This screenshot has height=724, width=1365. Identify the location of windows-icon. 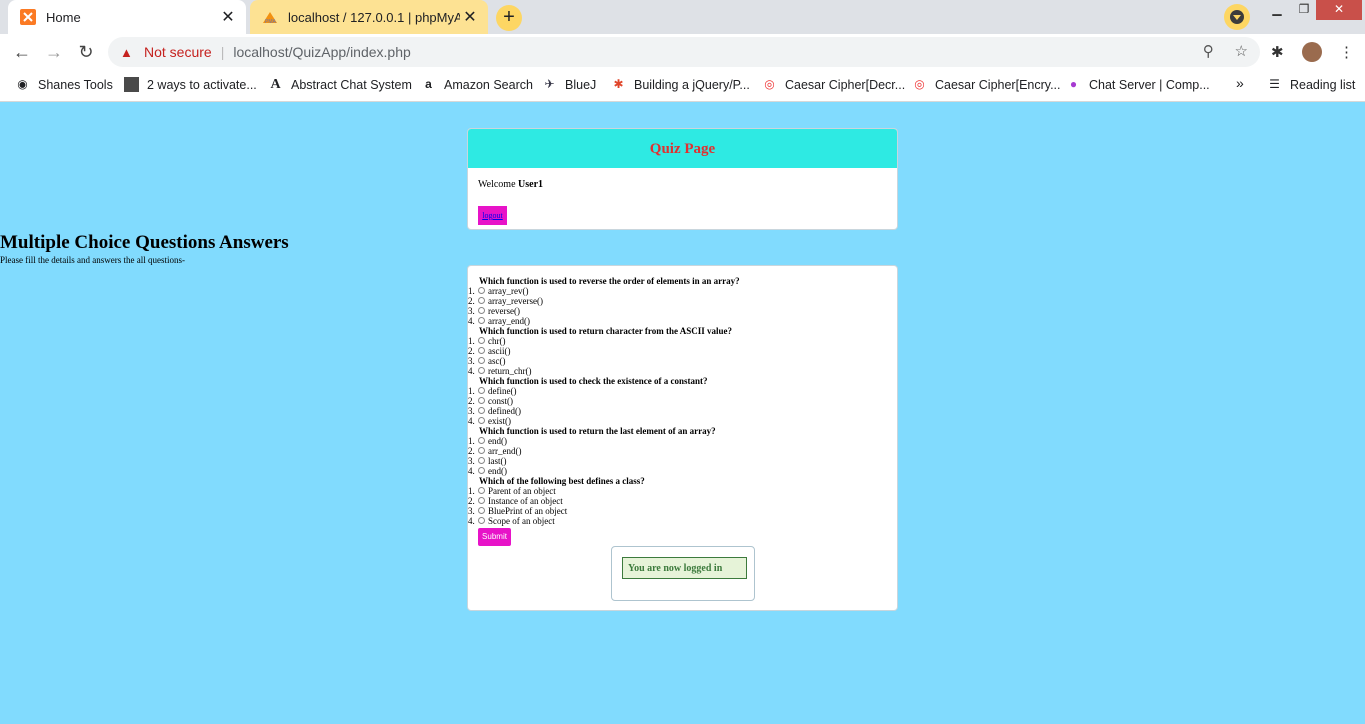
(131, 84).